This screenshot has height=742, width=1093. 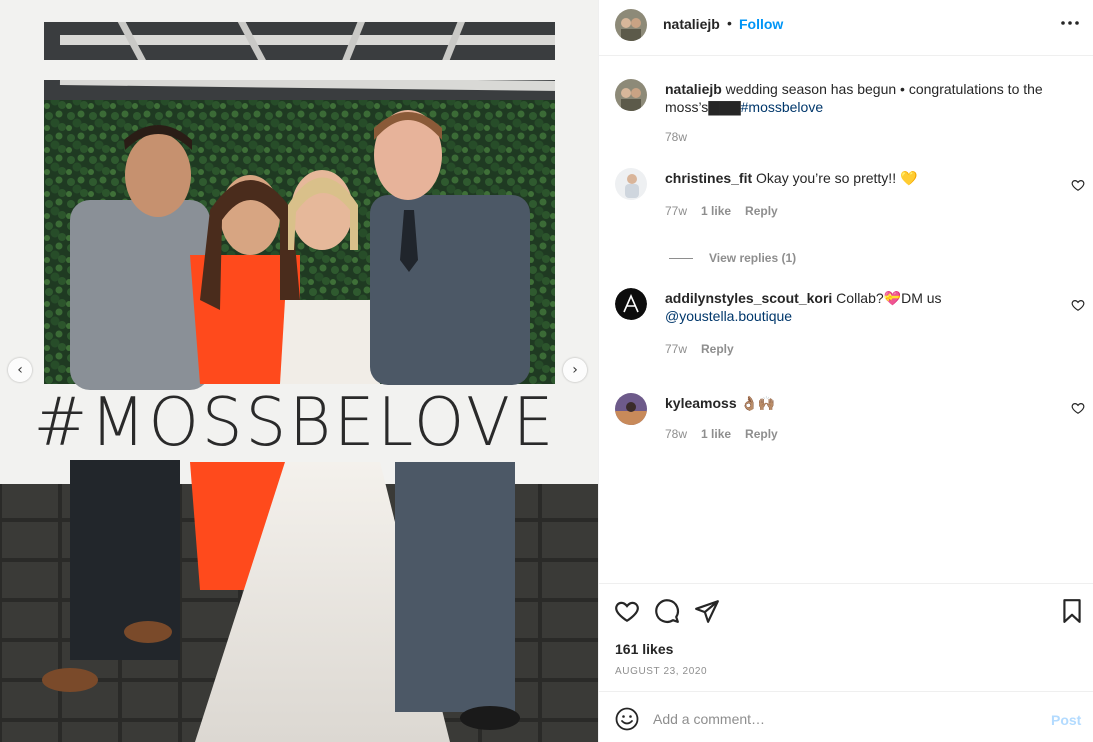 I want to click on follow-button: Follow, so click(x=761, y=24).